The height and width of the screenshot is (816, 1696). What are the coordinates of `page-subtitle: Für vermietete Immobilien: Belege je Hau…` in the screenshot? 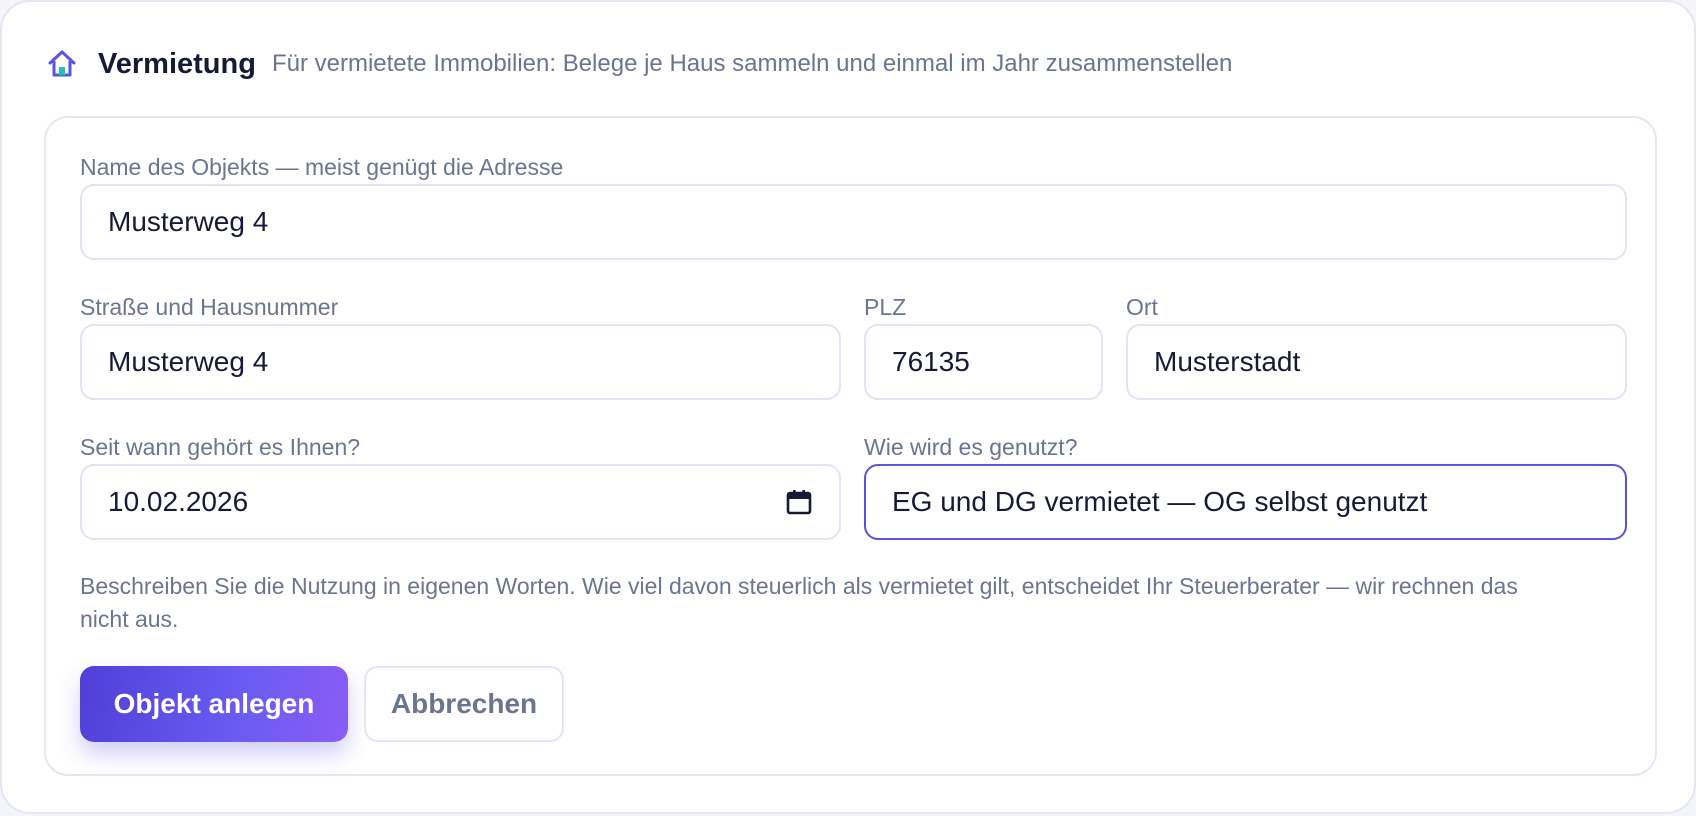 It's located at (752, 63).